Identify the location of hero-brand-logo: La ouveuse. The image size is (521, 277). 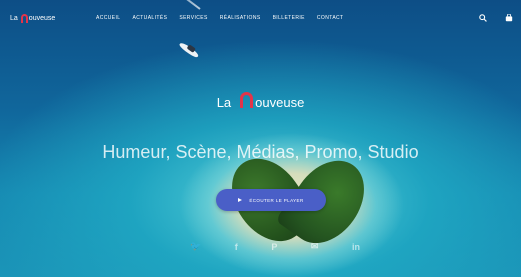
(260, 101).